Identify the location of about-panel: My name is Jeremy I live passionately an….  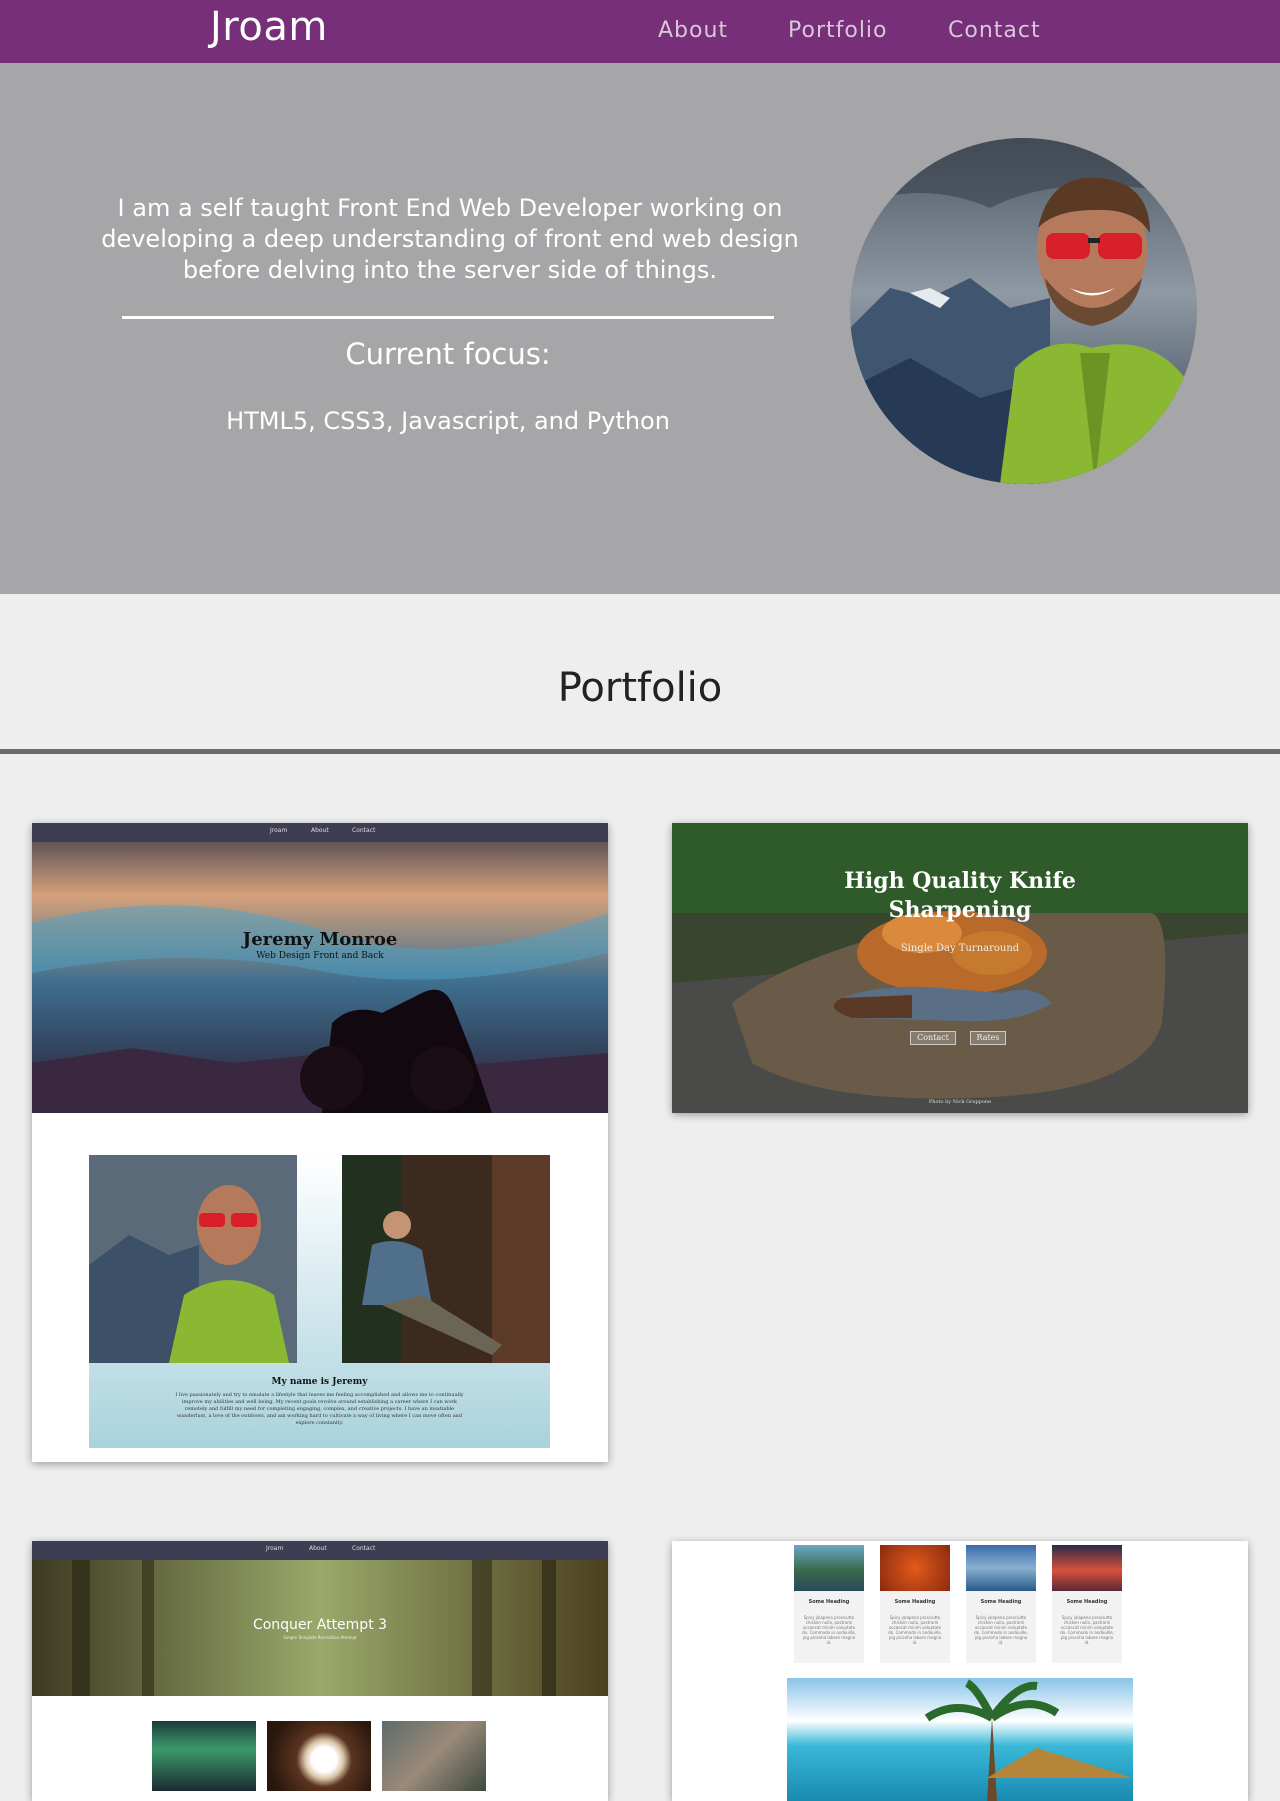
(319, 1301).